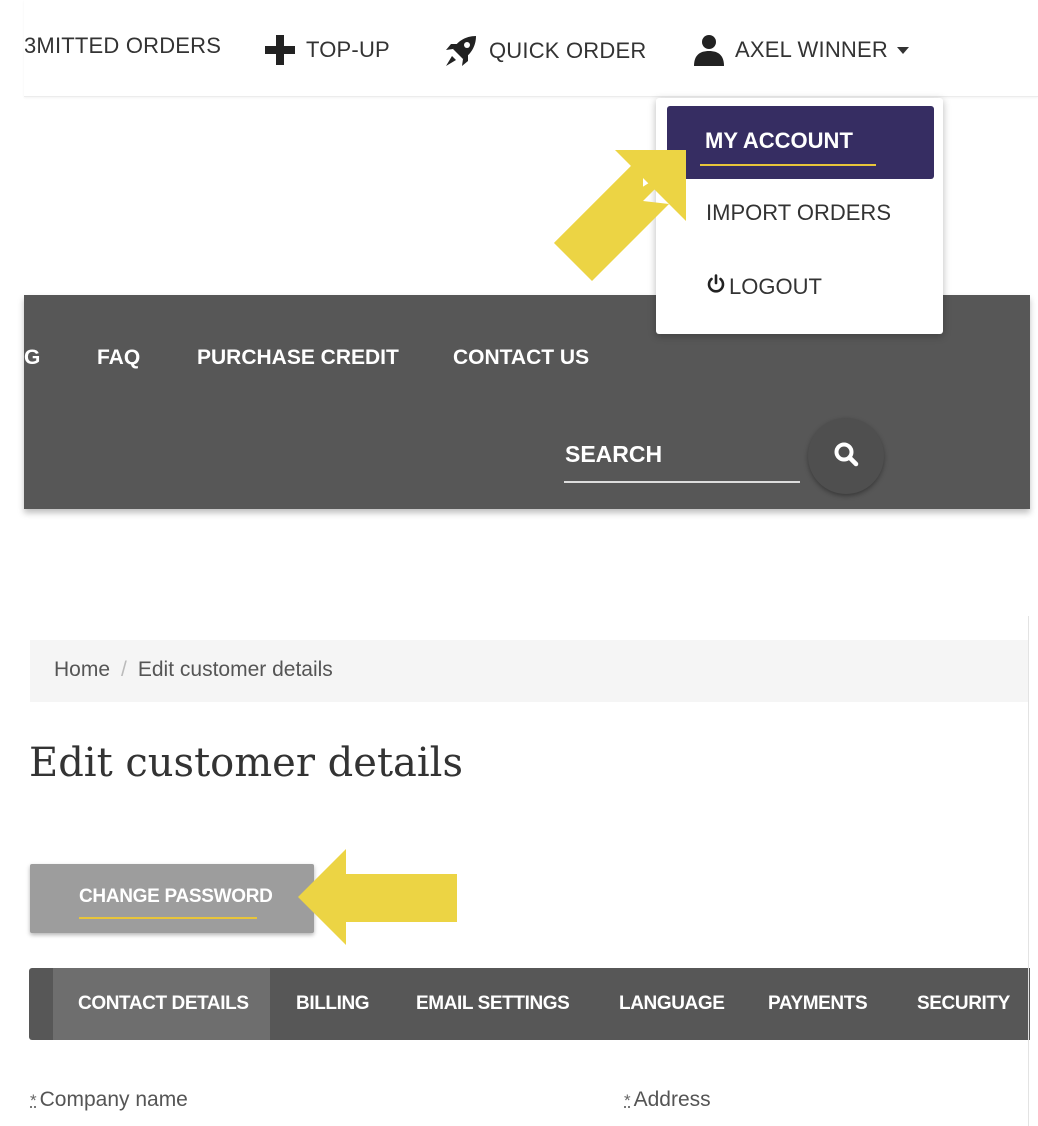 The height and width of the screenshot is (1126, 1038). What do you see at coordinates (620, 215) in the screenshot?
I see `annotation-arrow-my-account` at bounding box center [620, 215].